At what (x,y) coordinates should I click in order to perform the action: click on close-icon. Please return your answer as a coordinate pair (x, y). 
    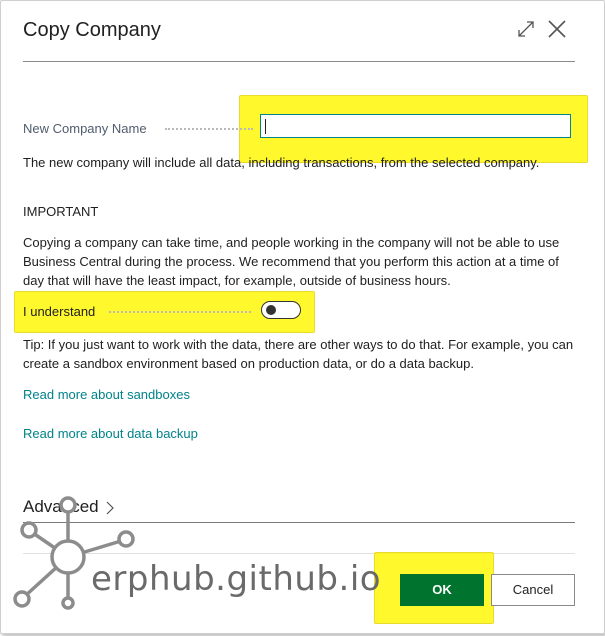
    Looking at the image, I should click on (557, 29).